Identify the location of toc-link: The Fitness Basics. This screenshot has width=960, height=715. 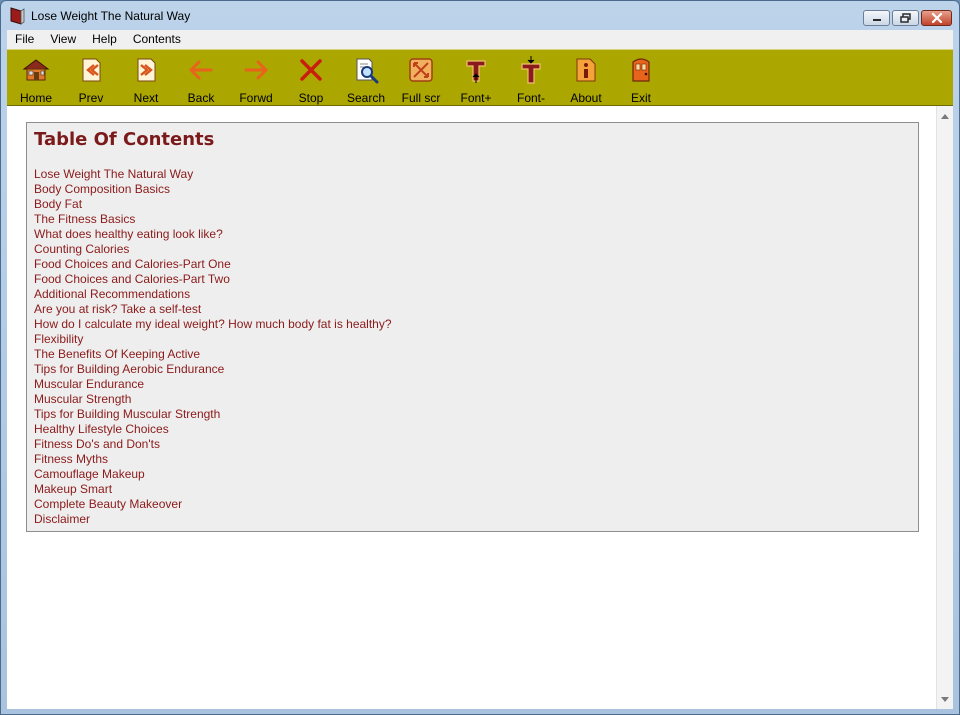
(84, 219).